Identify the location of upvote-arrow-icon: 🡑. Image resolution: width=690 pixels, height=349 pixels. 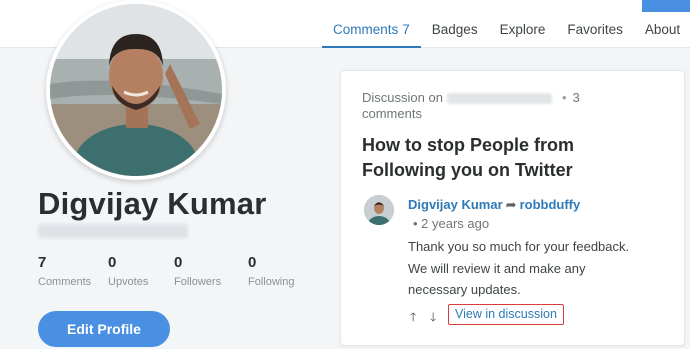
(413, 318).